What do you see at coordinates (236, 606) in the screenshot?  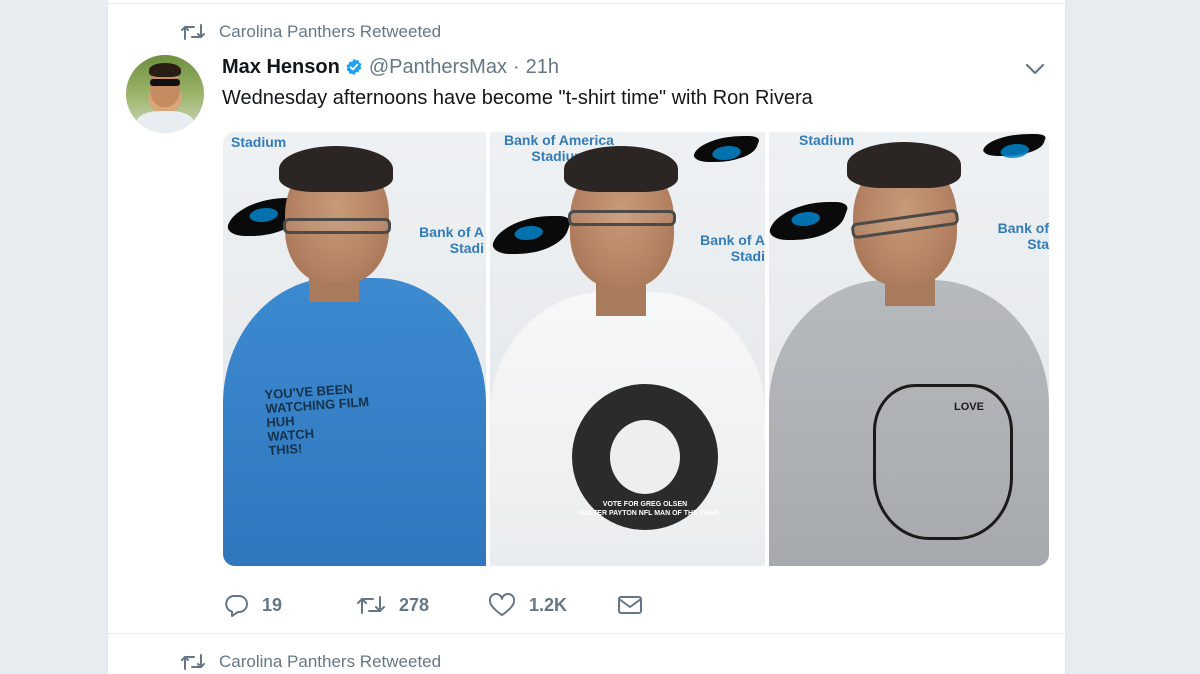 I see `reply-icon` at bounding box center [236, 606].